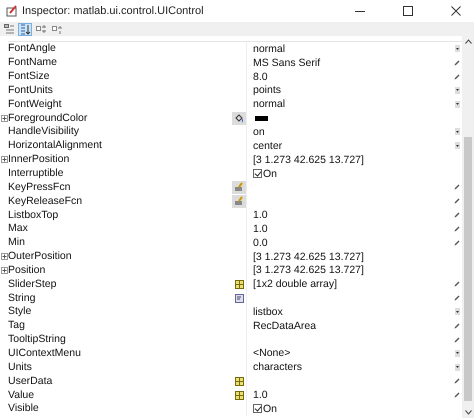 Image resolution: width=474 pixels, height=418 pixels. Describe the element at coordinates (239, 298) in the screenshot. I see `text-editor-button` at that location.